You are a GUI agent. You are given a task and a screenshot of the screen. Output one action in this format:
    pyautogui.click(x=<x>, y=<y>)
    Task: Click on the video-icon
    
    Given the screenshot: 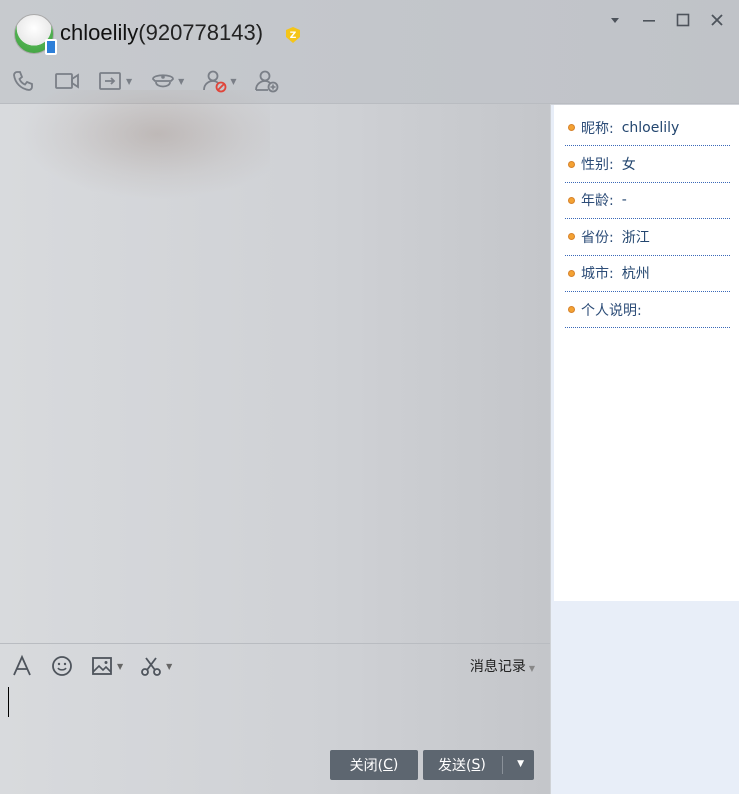 What is the action you would take?
    pyautogui.click(x=67, y=81)
    